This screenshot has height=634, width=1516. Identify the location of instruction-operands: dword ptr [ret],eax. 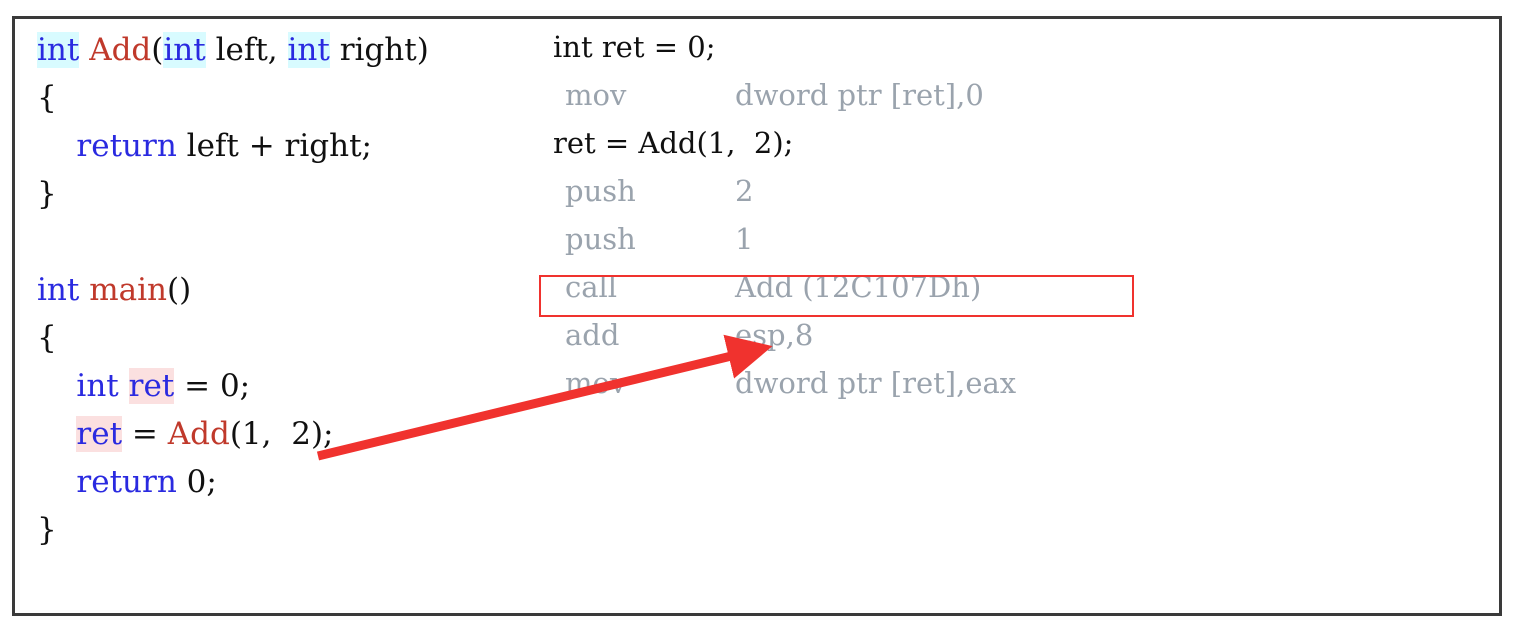
(876, 383).